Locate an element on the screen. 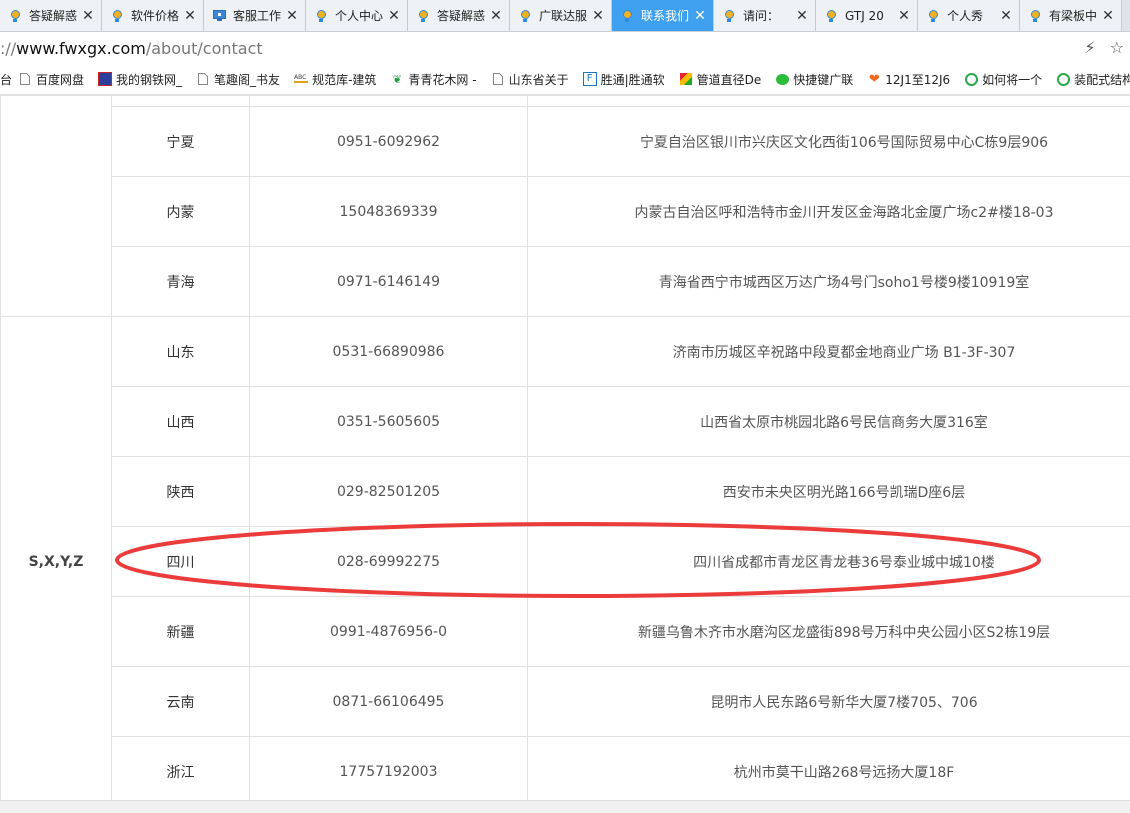 This screenshot has height=813, width=1130. province-cell: 山东 is located at coordinates (181, 352).